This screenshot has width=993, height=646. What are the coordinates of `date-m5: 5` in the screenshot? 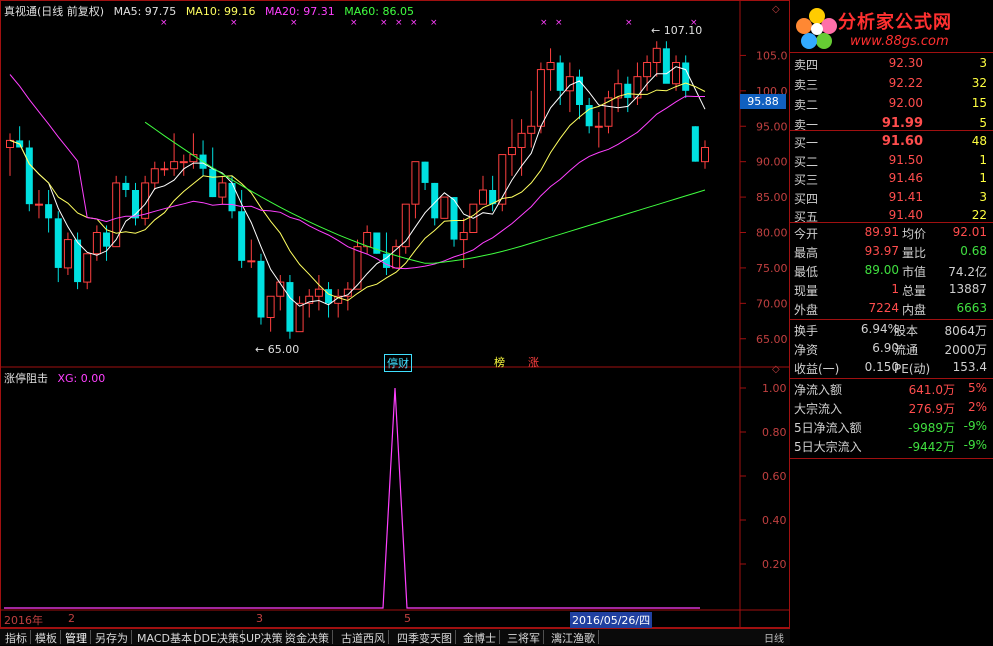 It's located at (407, 618).